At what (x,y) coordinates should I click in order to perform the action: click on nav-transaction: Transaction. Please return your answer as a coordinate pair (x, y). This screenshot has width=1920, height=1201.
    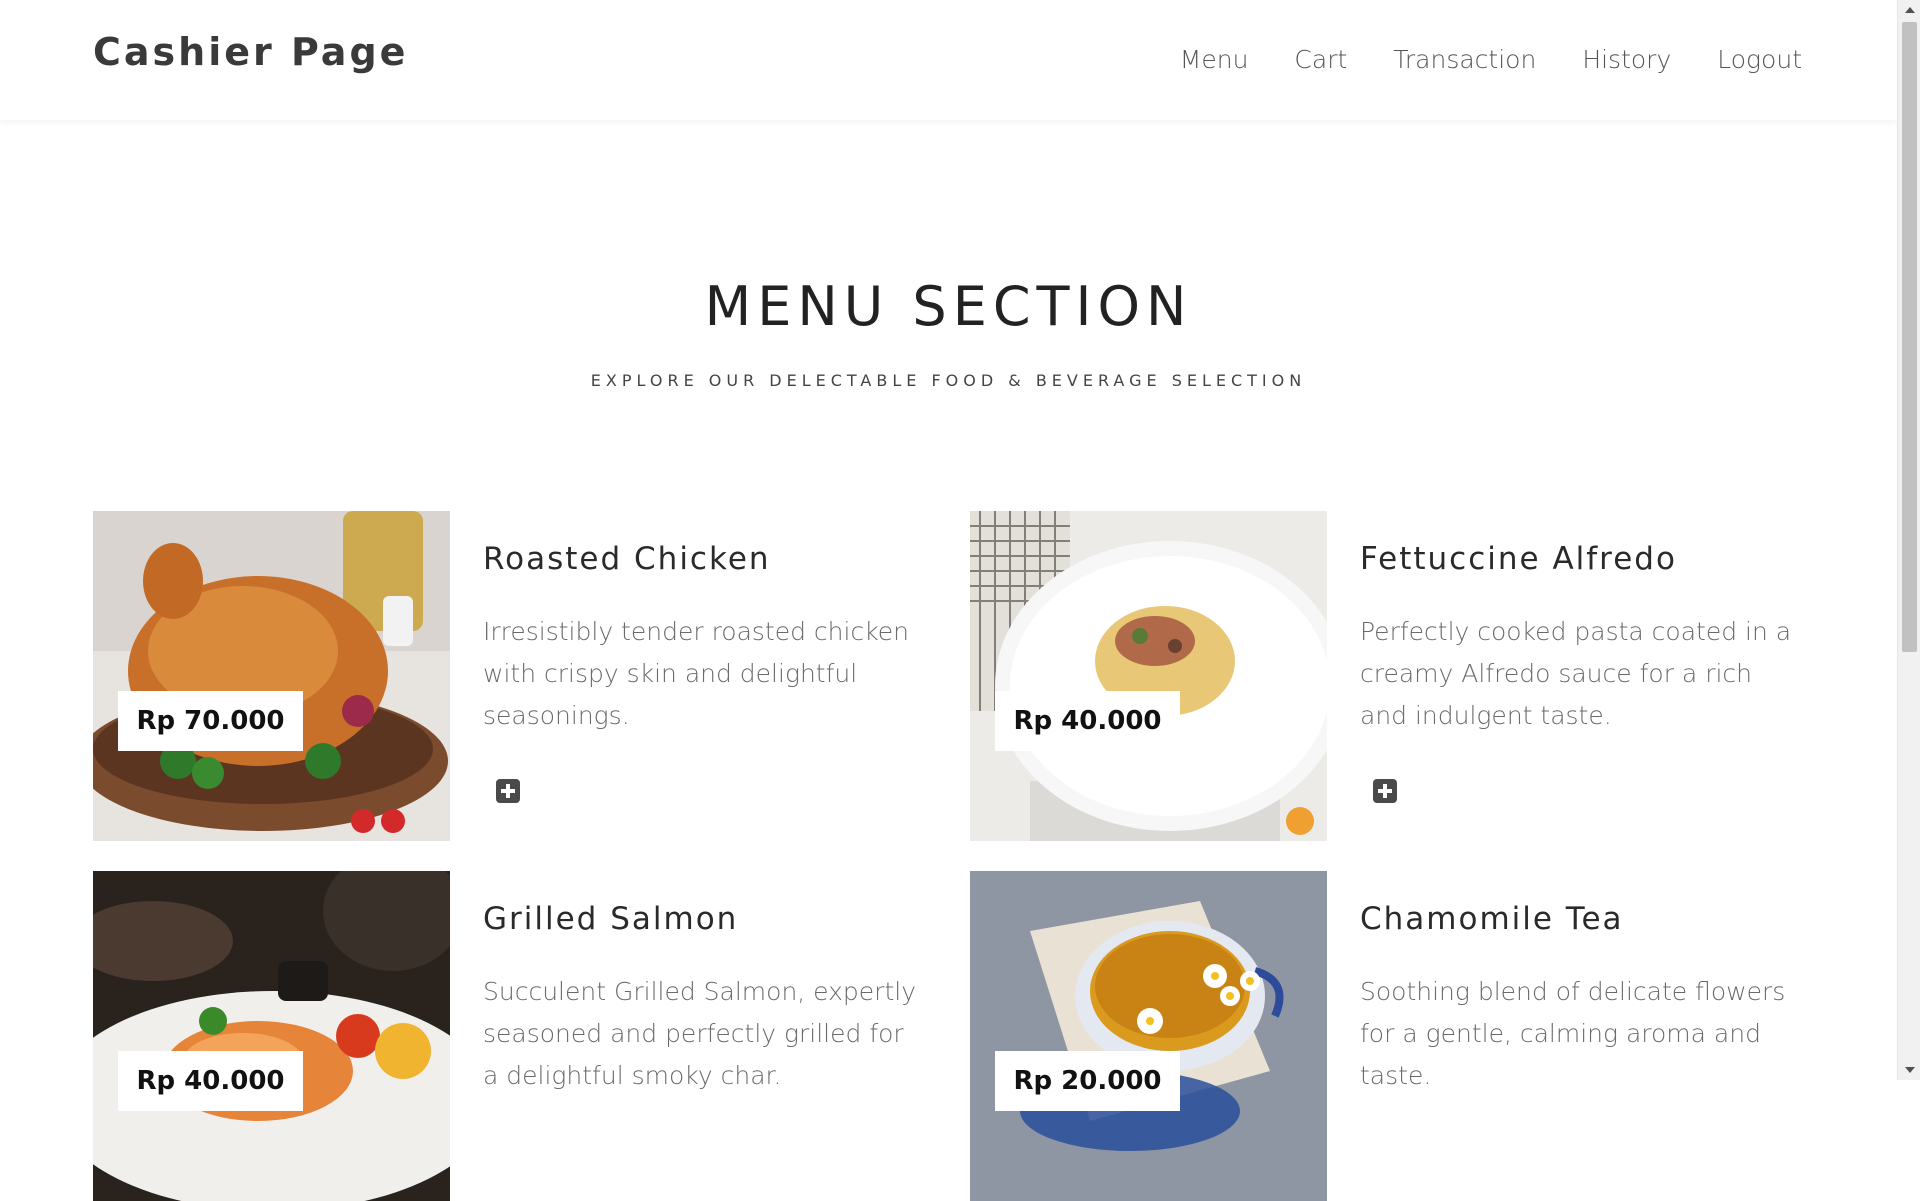
    Looking at the image, I should click on (1464, 59).